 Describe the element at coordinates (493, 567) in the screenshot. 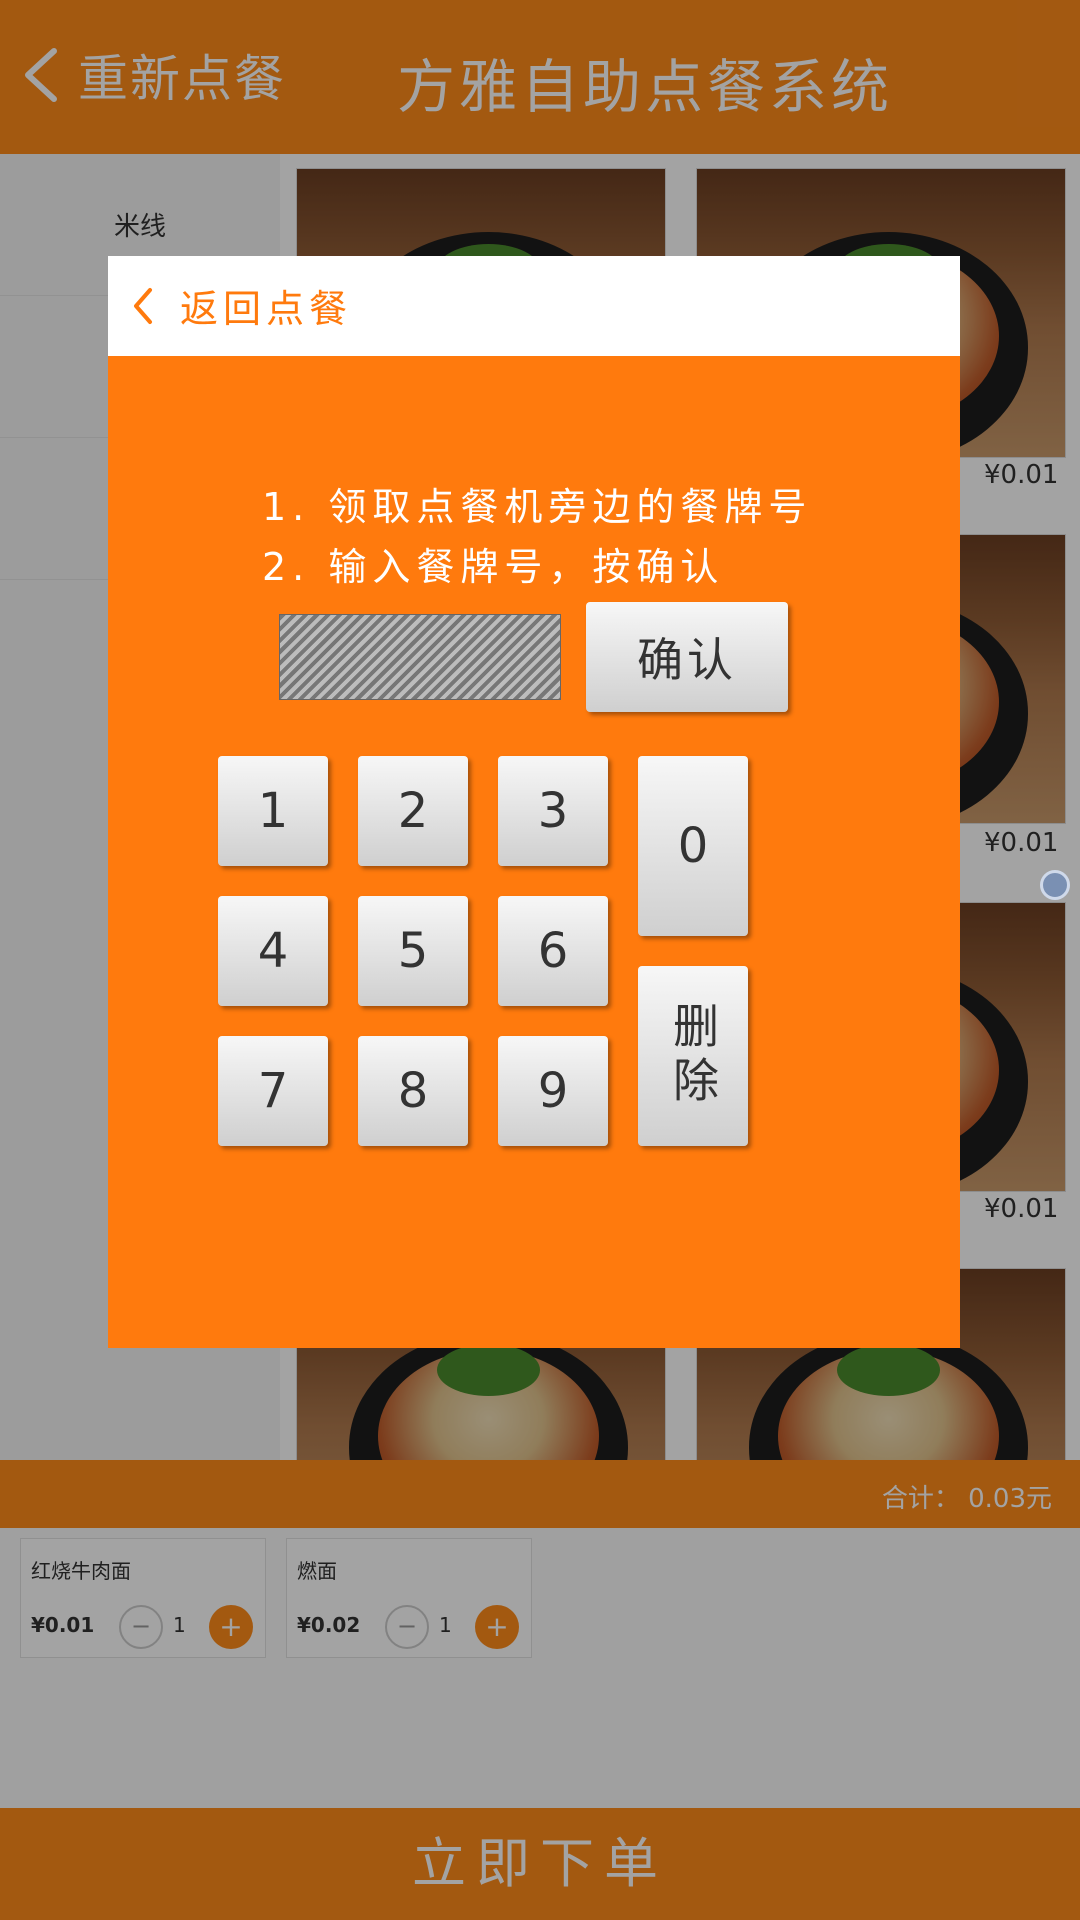

I see `instruction-line: 2. 输入餐牌号，按确认` at that location.